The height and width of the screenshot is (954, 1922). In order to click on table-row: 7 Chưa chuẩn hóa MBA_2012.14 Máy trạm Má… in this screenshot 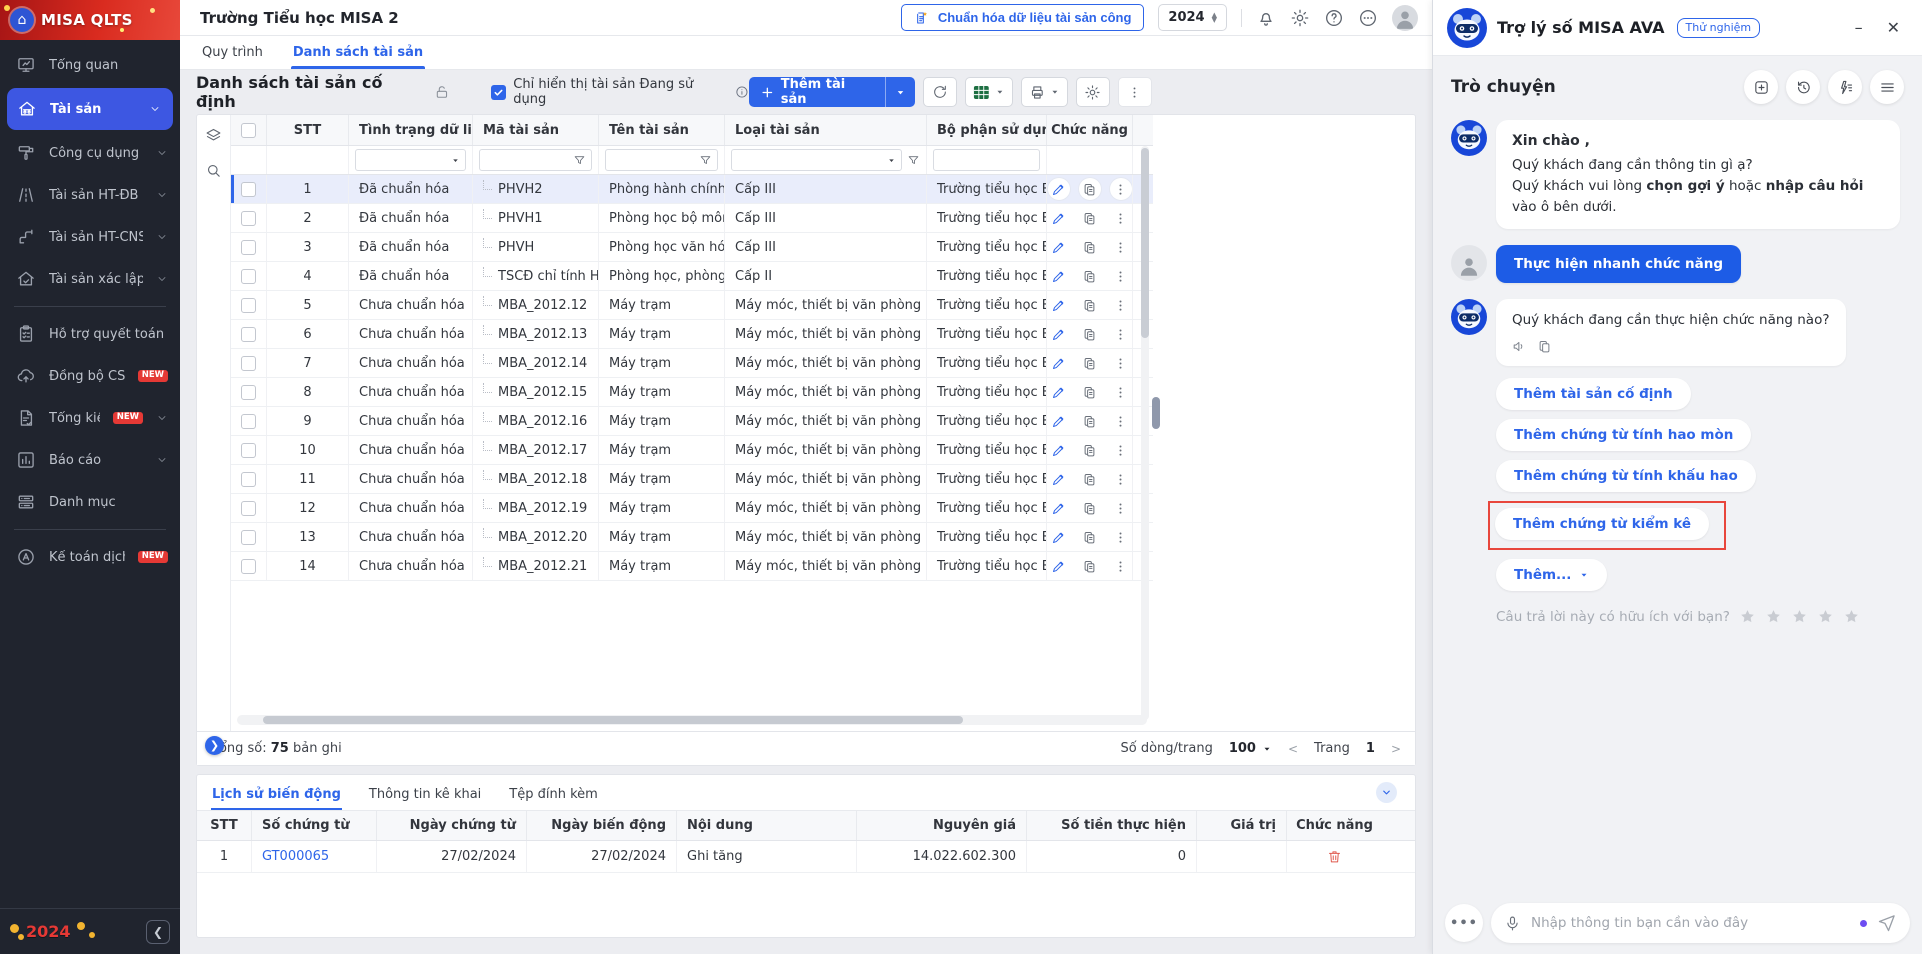, I will do `click(692, 363)`.